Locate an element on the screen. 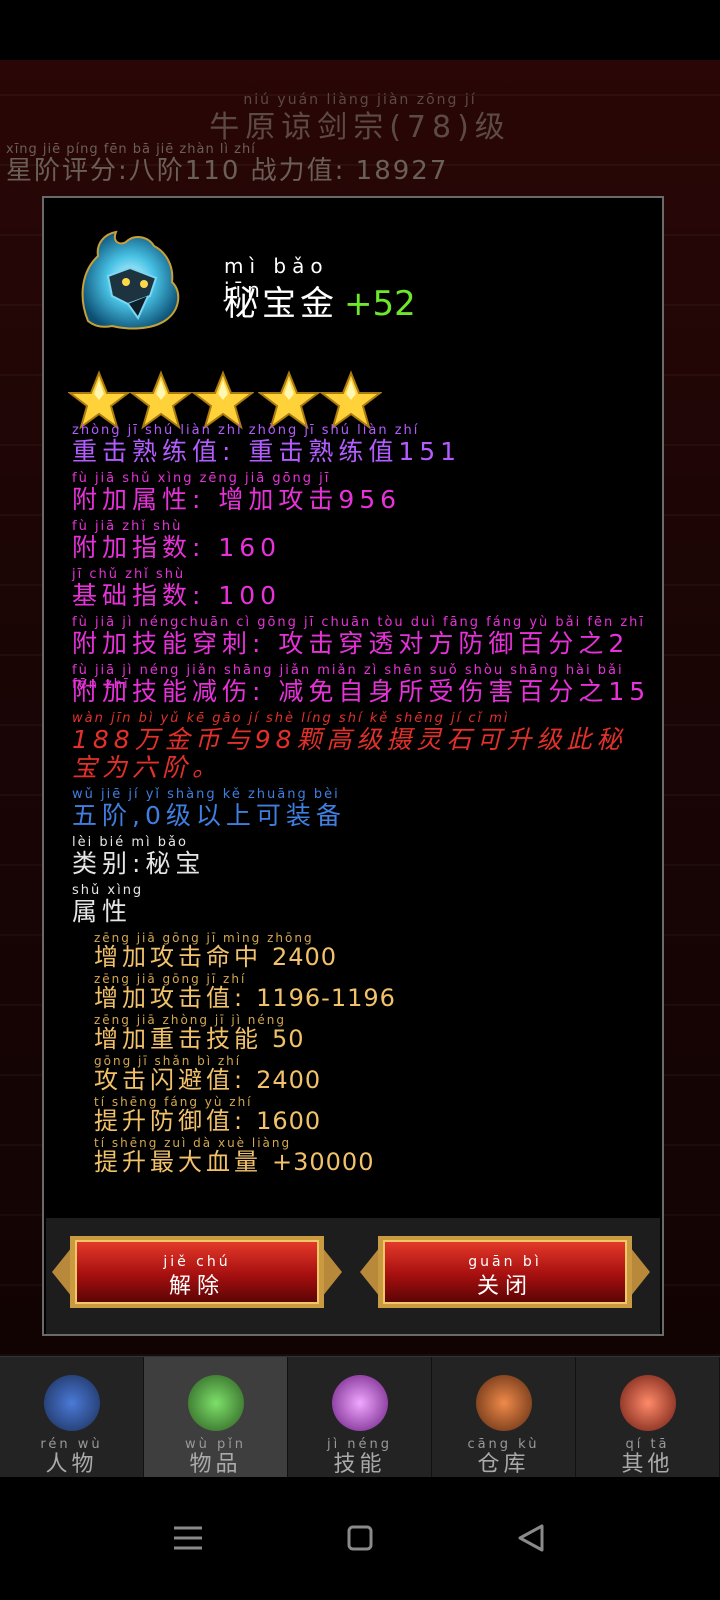 The image size is (720, 1600). unequip-button: jiě chú 解除 is located at coordinates (197, 1272).